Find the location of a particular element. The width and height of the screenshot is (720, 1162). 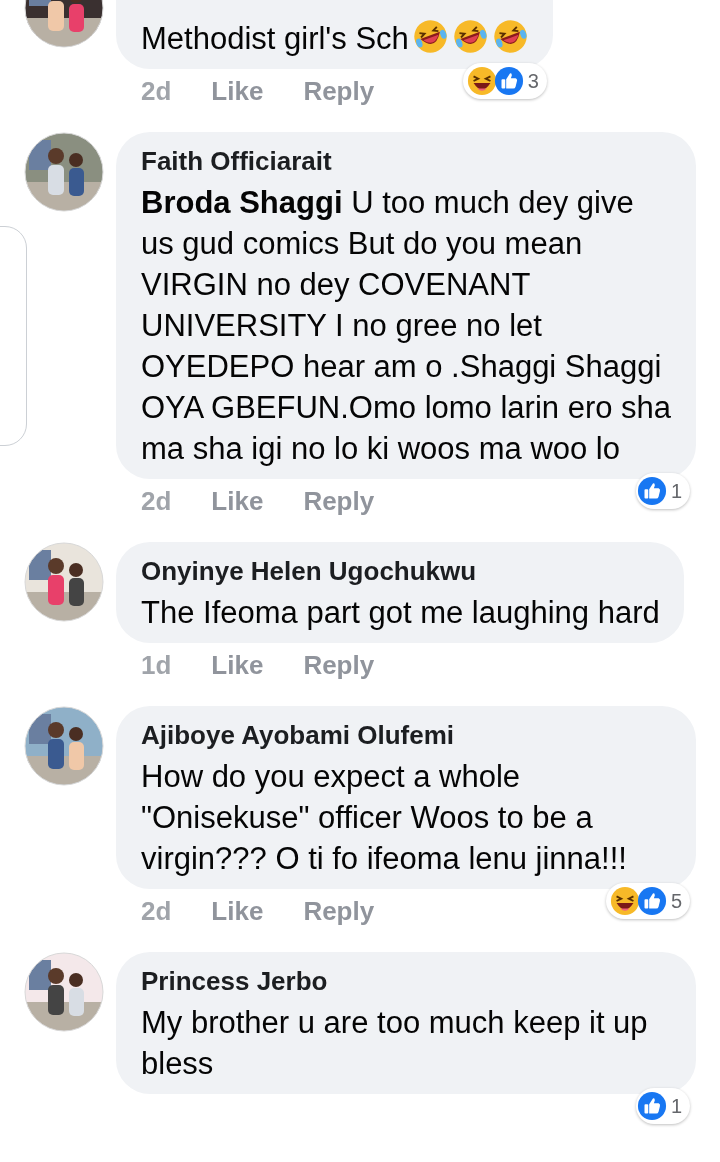

reaction-badge: 5 is located at coordinates (647, 901).